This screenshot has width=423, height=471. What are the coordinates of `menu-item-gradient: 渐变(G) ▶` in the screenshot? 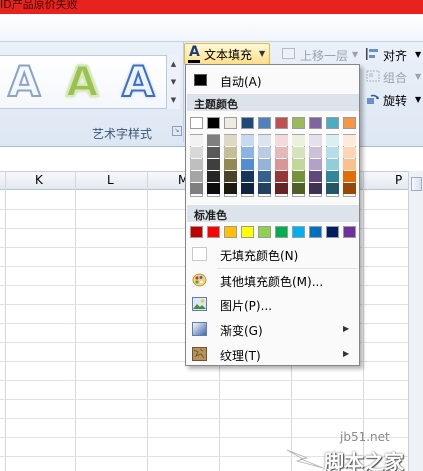 It's located at (272, 329).